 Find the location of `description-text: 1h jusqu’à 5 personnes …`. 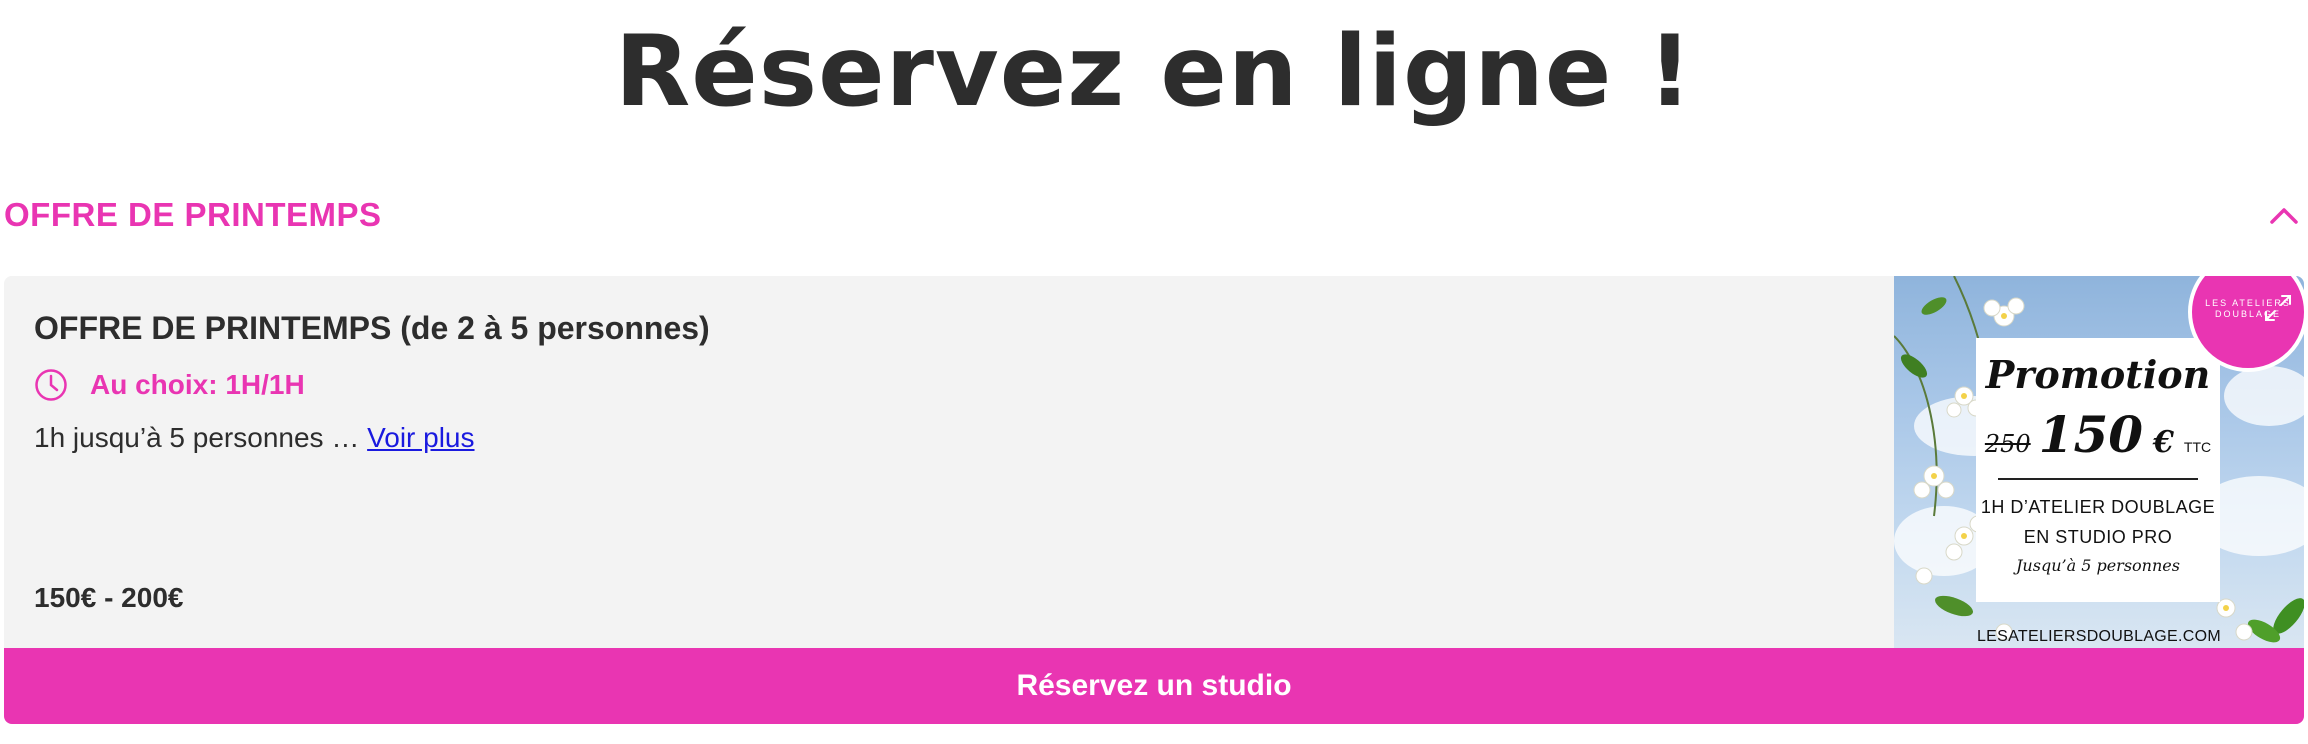

description-text: 1h jusqu’à 5 personnes … is located at coordinates (201, 437).